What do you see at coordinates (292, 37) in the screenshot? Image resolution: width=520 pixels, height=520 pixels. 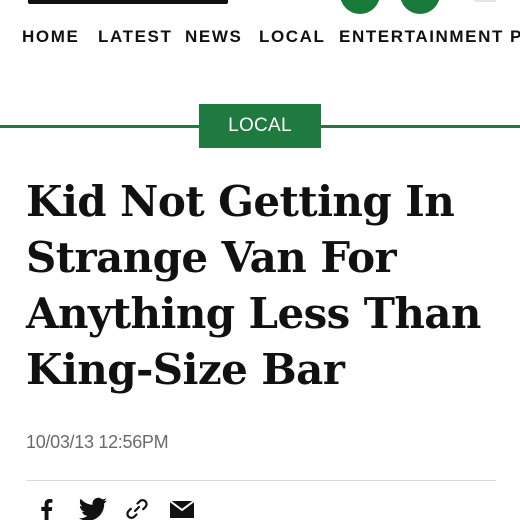 I see `nav-item-local: LOCAL` at bounding box center [292, 37].